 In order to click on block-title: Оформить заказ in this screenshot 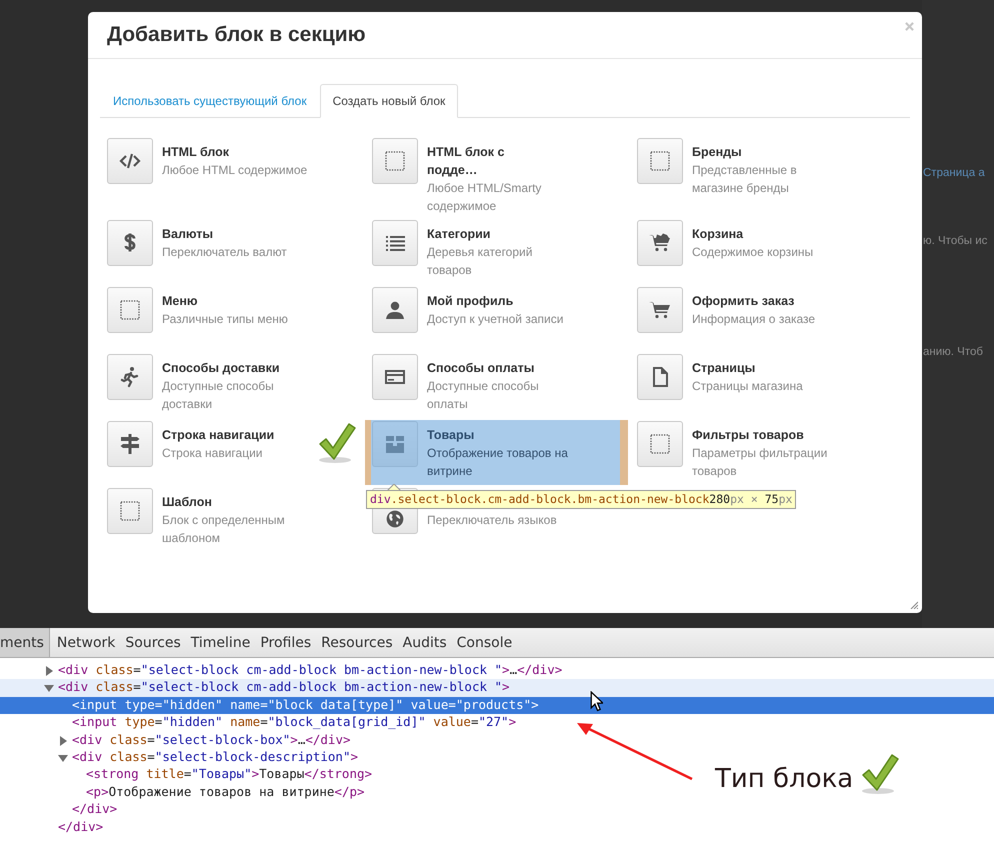, I will do `click(744, 301)`.